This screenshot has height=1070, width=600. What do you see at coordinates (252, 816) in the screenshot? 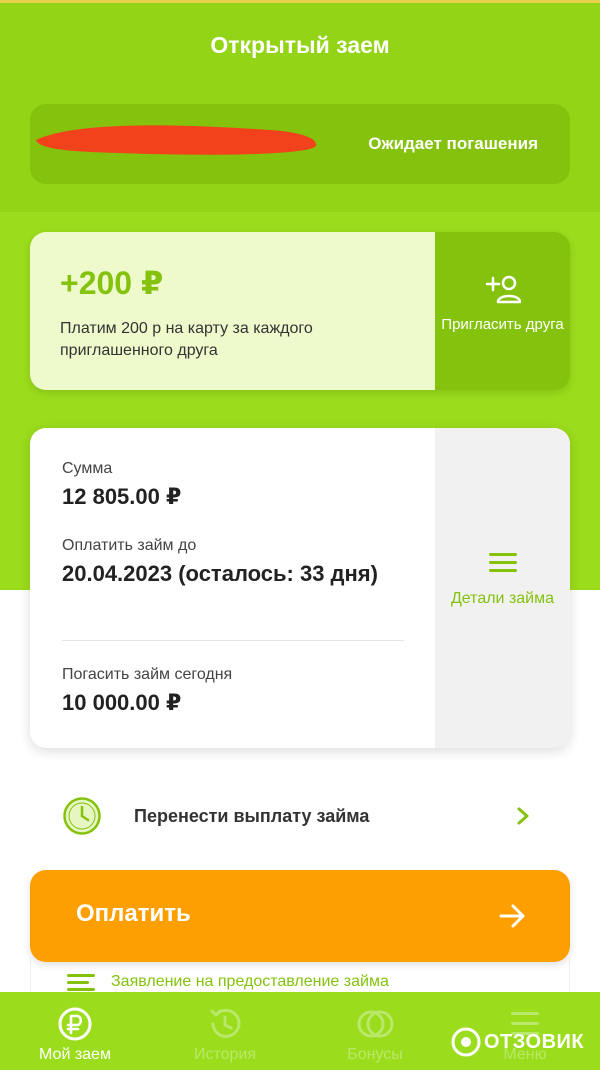
I see `reschedule-payment-label: Перенести выплату займа` at bounding box center [252, 816].